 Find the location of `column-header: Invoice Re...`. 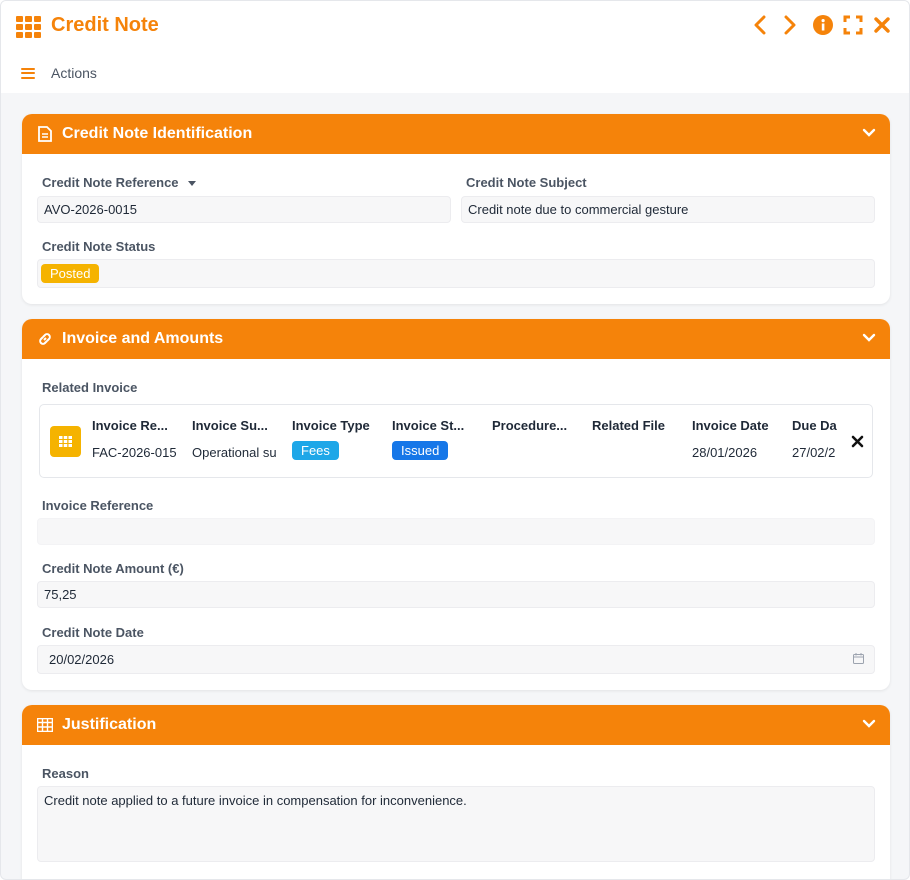

column-header: Invoice Re... is located at coordinates (130, 425).